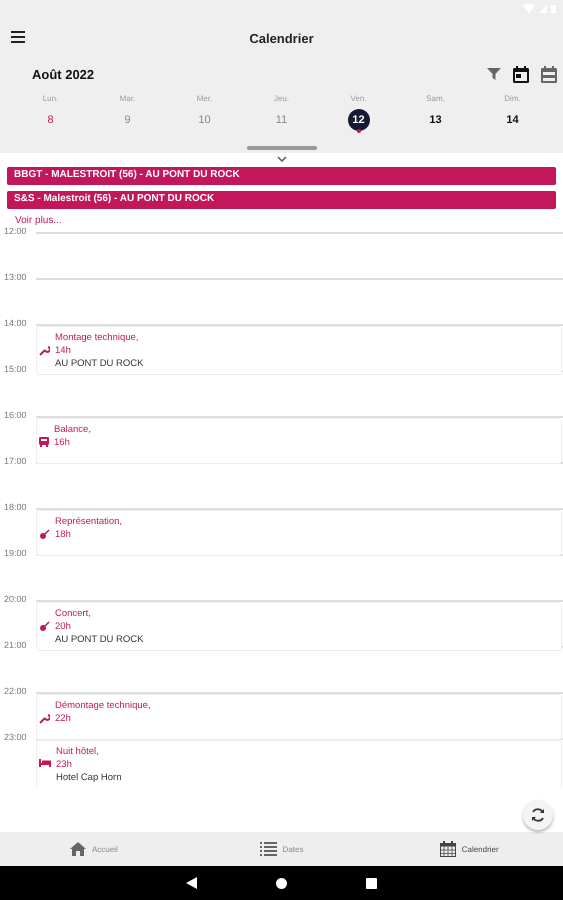 This screenshot has height=900, width=563. I want to click on hour-label: 13:00, so click(15, 277).